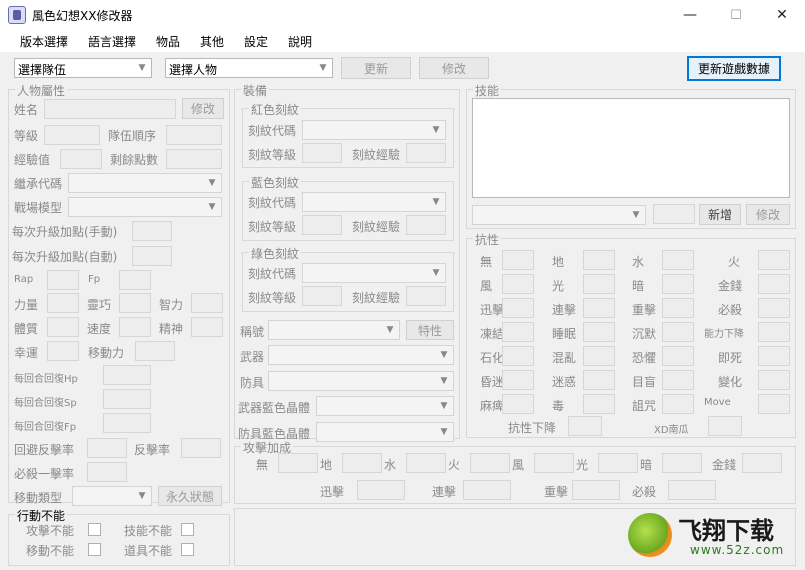  I want to click on red-rune-code-select: ▼, so click(374, 130).